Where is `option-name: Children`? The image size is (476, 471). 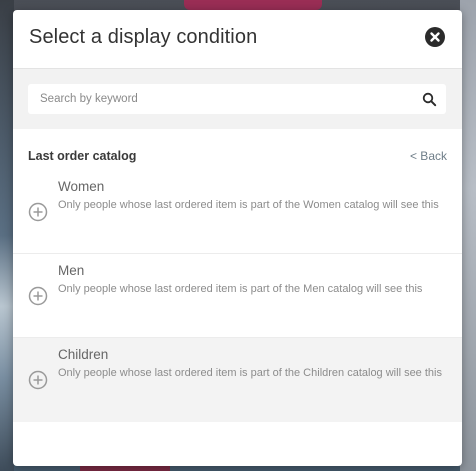
option-name: Children is located at coordinates (83, 354).